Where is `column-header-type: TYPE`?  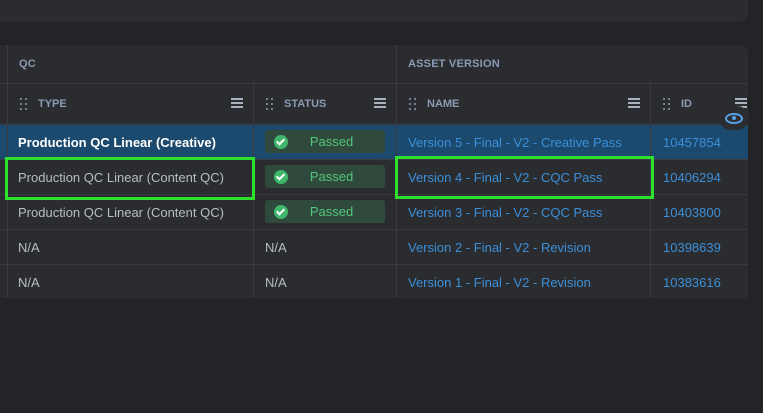
column-header-type: TYPE is located at coordinates (130, 104).